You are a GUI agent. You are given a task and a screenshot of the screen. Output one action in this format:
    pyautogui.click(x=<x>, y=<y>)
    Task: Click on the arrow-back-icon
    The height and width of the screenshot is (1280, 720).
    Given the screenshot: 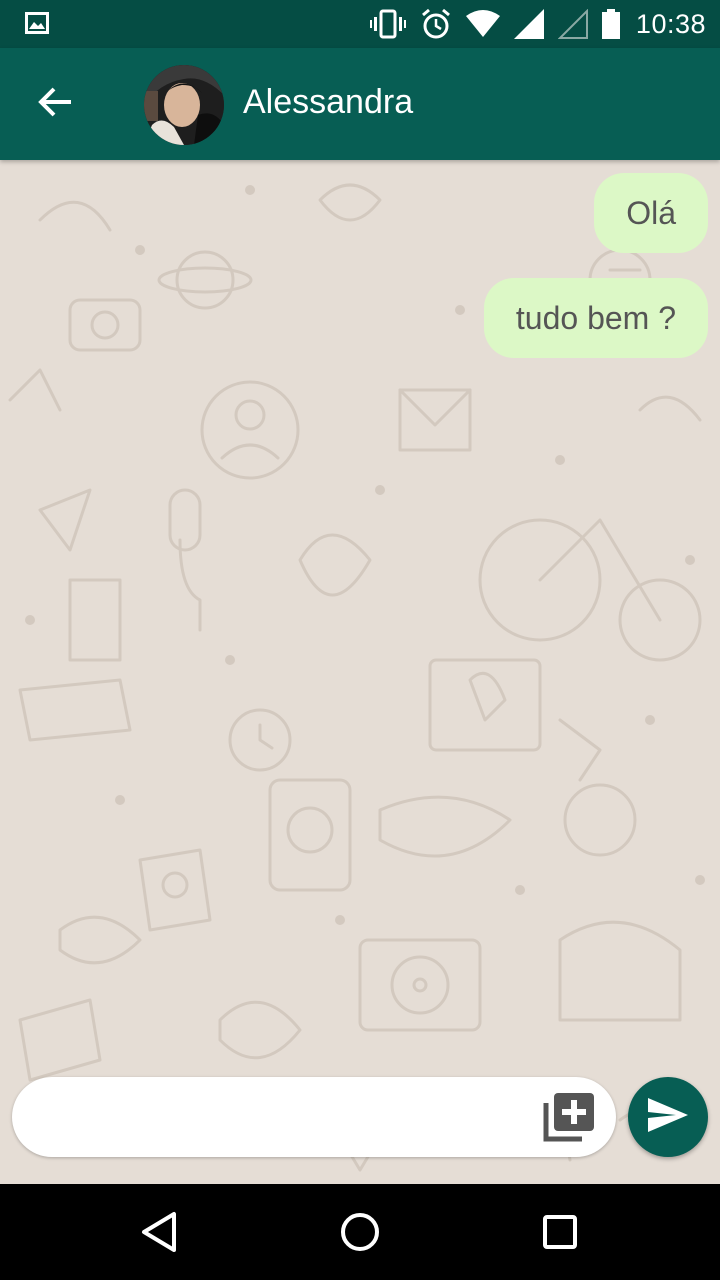 What is the action you would take?
    pyautogui.click(x=55, y=104)
    